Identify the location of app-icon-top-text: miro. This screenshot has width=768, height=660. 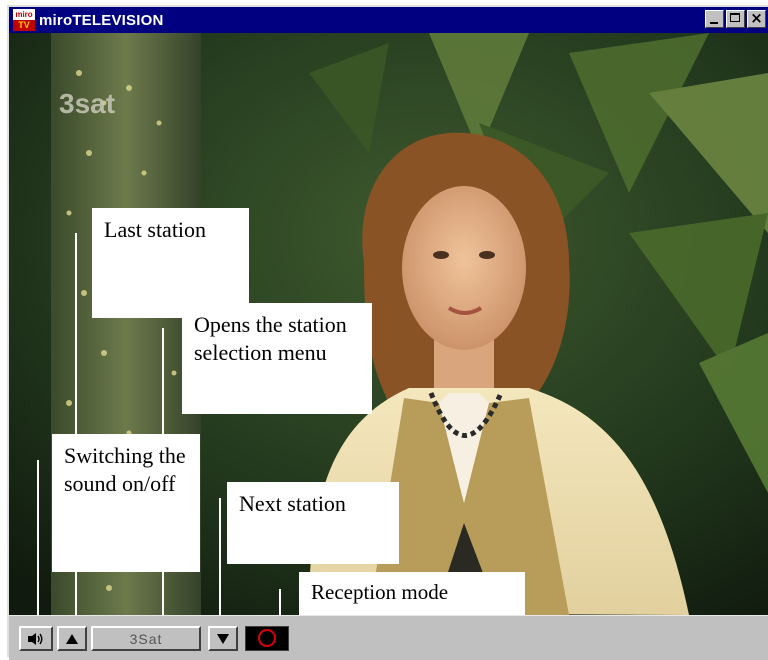
(24, 14).